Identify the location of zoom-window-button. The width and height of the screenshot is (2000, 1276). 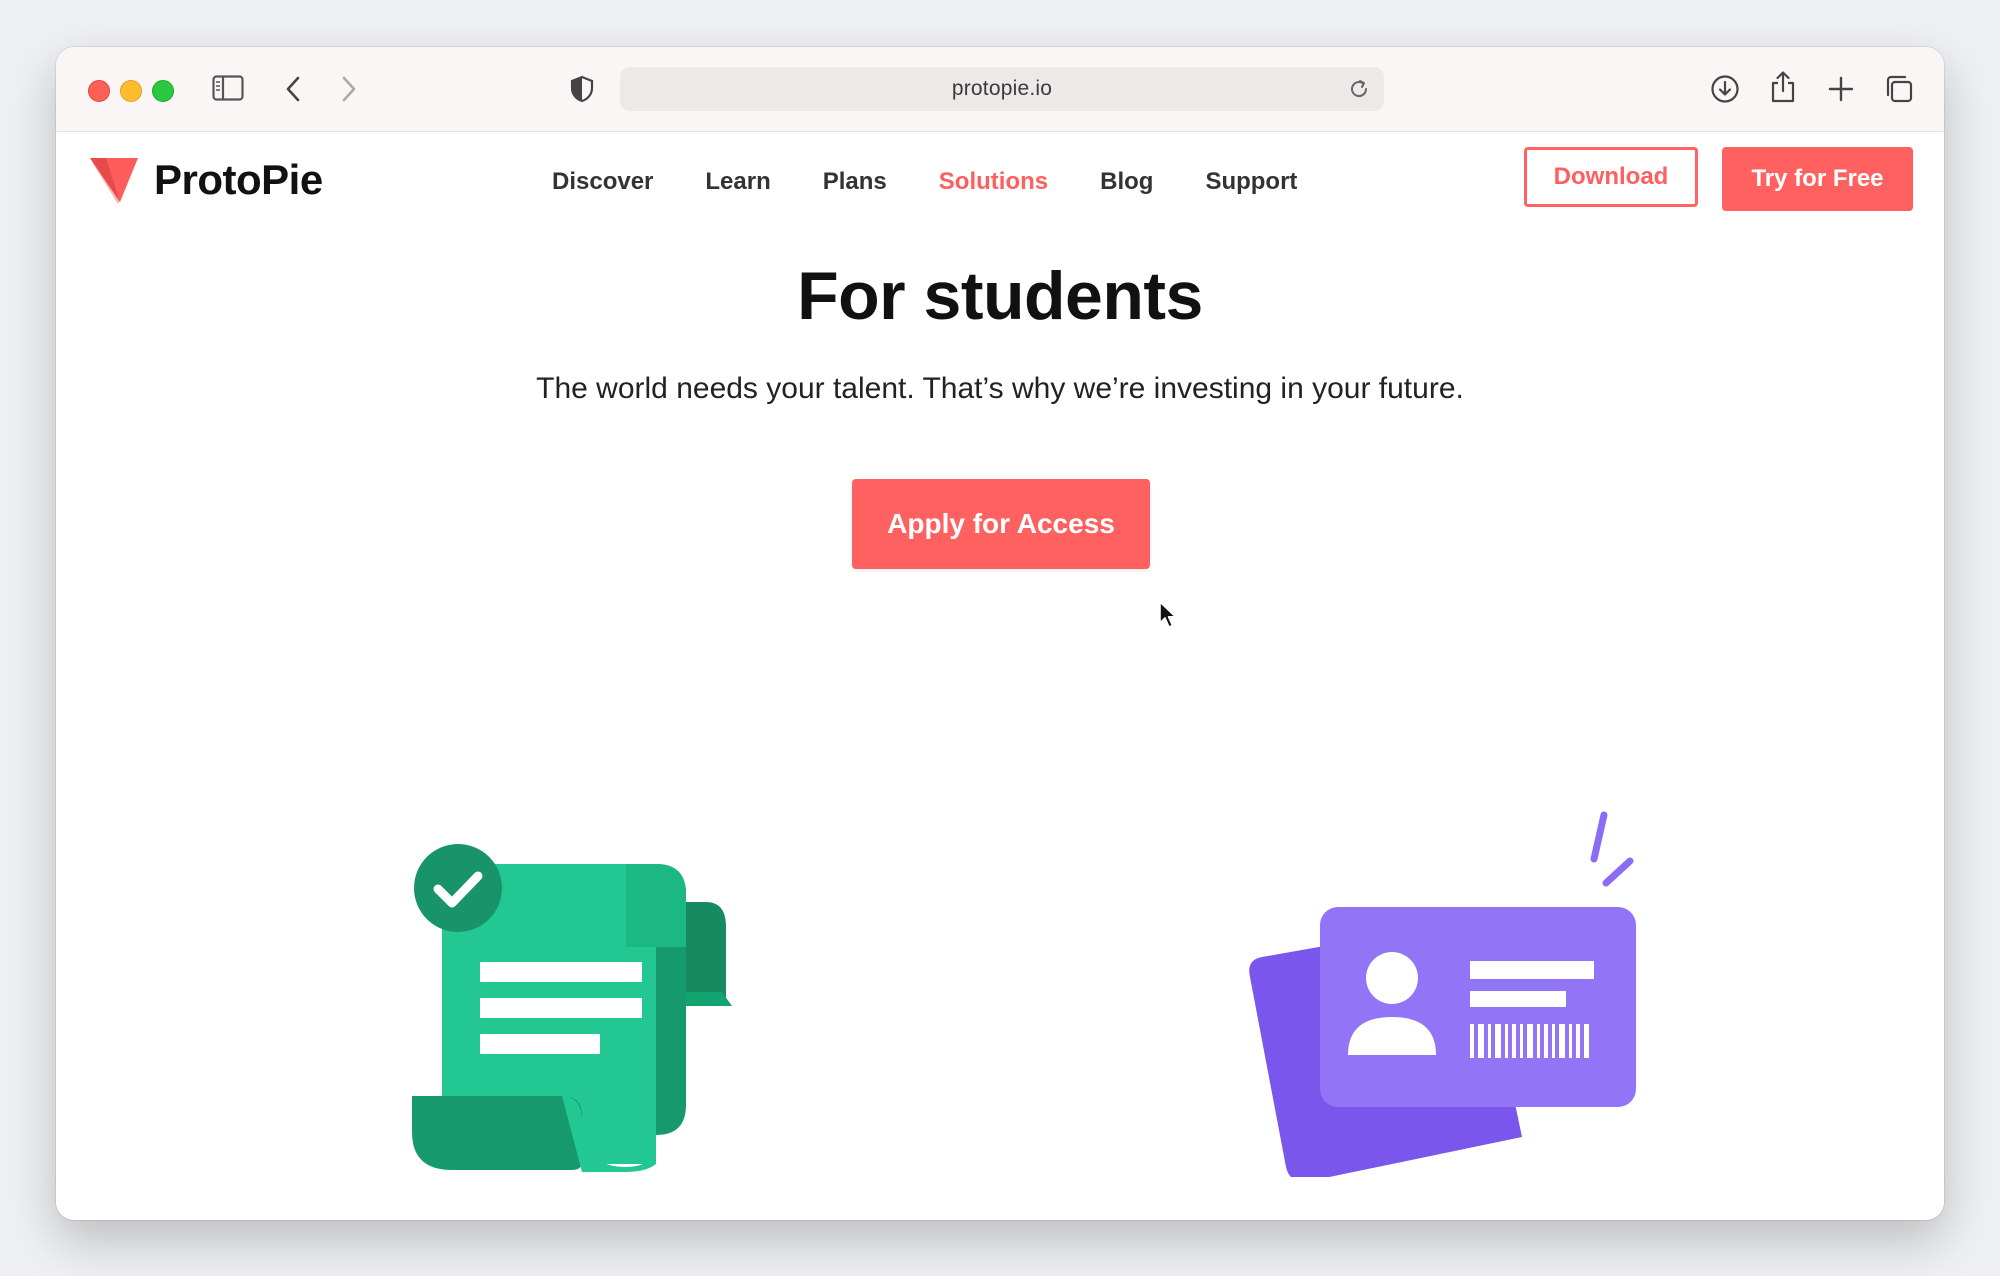
(163, 91).